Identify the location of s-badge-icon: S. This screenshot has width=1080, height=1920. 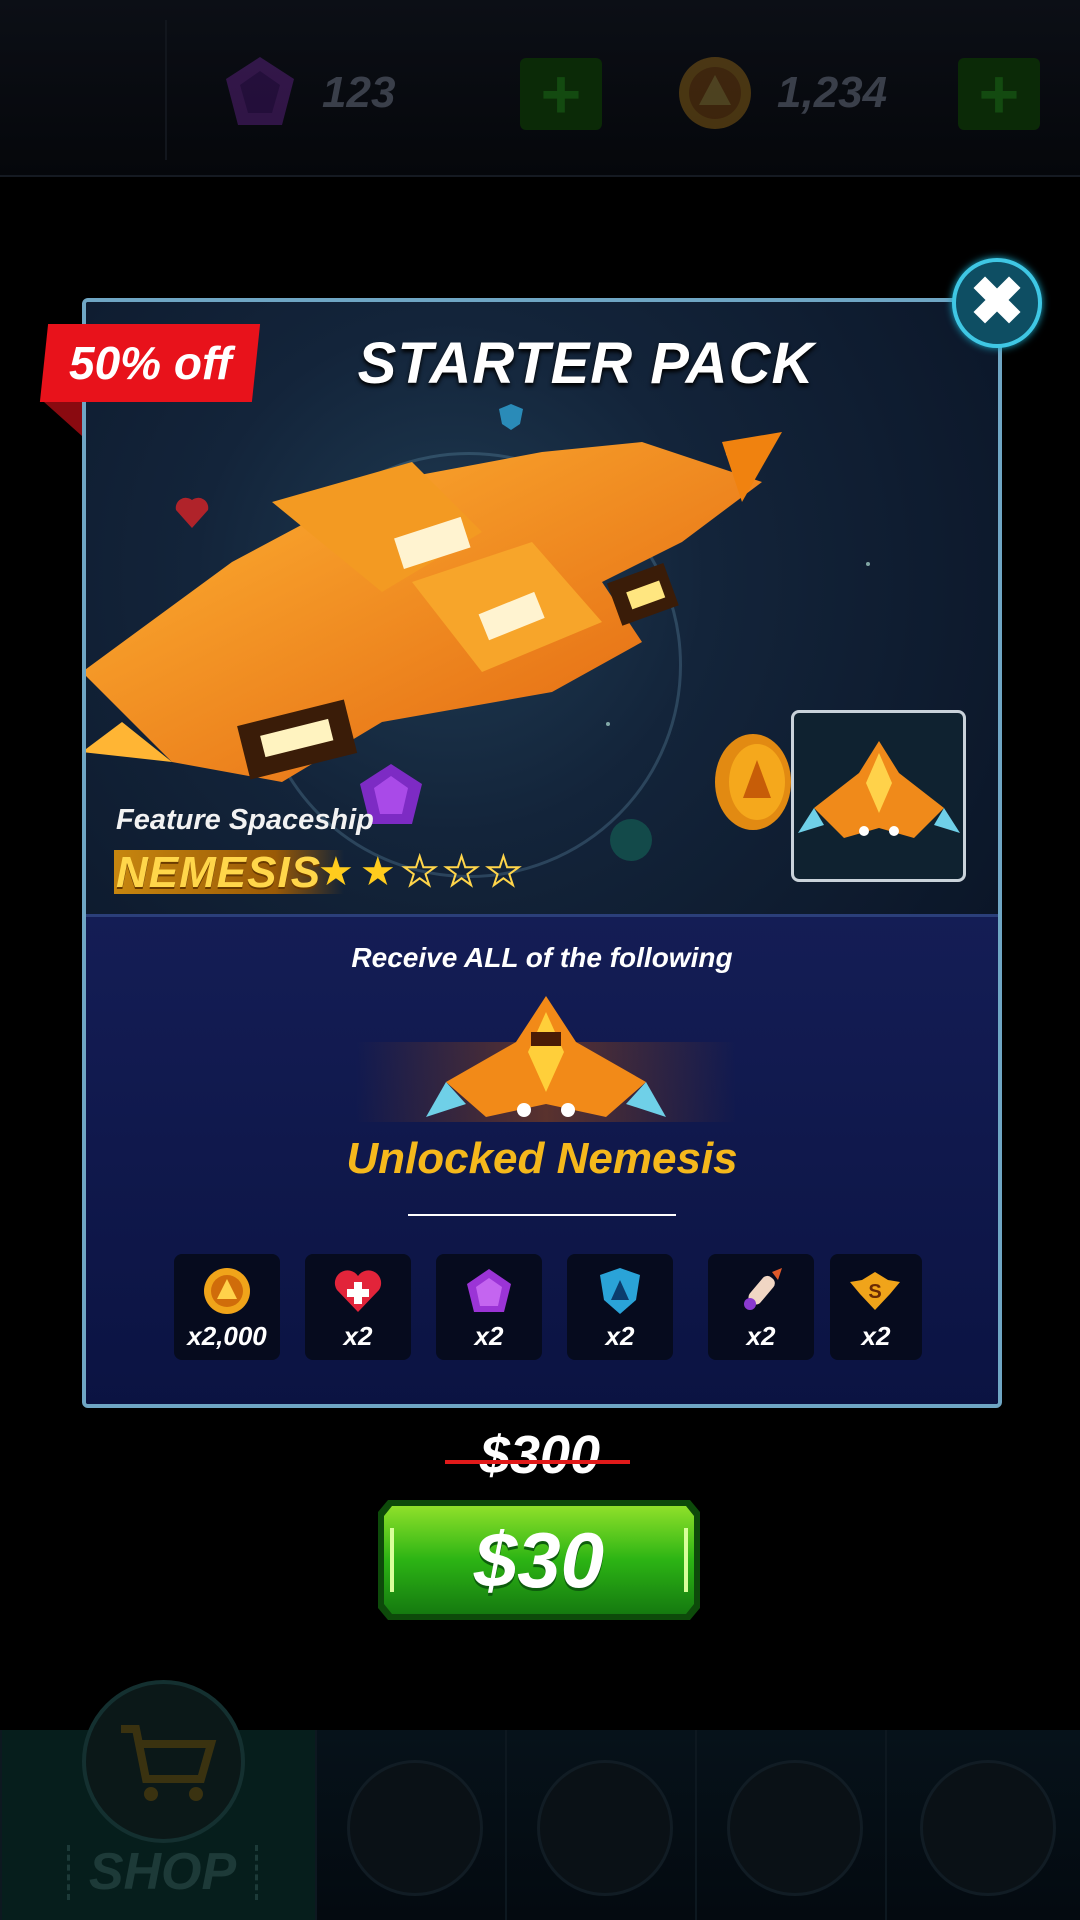
(875, 1291).